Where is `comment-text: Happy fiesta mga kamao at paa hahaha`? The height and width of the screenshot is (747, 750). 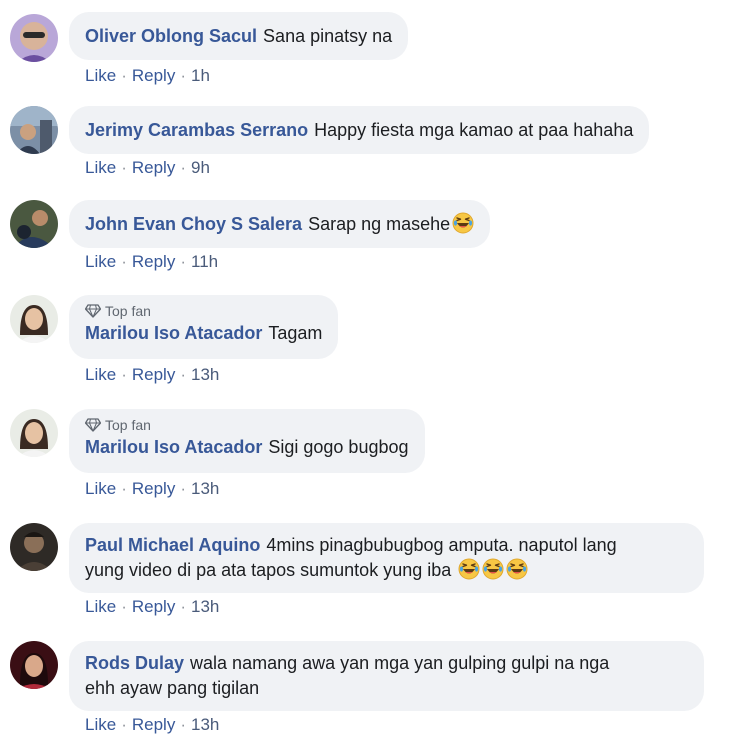
comment-text: Happy fiesta mga kamao at paa hahaha is located at coordinates (474, 129).